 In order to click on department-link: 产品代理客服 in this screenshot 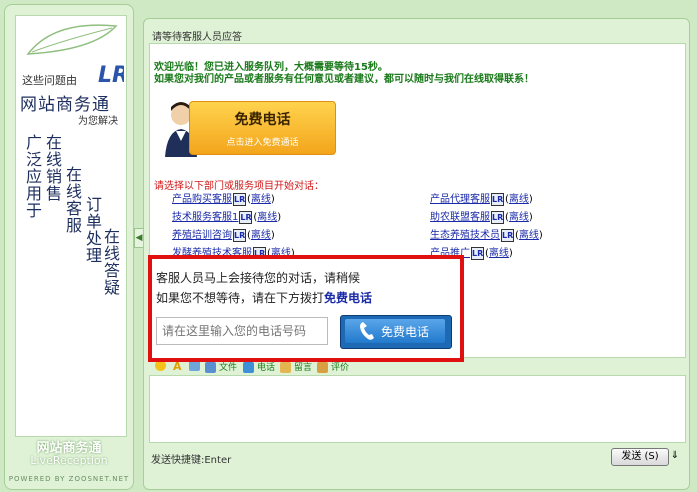, I will do `click(460, 199)`.